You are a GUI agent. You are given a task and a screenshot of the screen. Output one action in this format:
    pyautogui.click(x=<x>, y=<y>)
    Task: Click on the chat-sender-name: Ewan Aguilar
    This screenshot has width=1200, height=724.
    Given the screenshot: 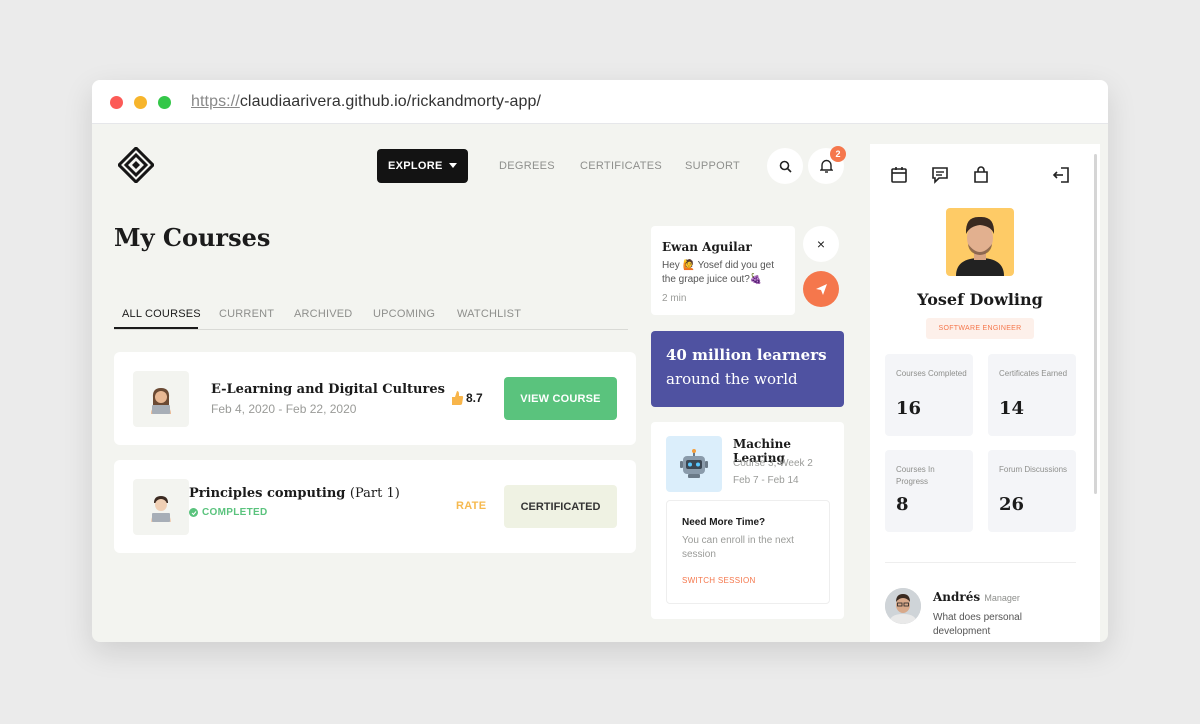 What is the action you would take?
    pyautogui.click(x=707, y=247)
    